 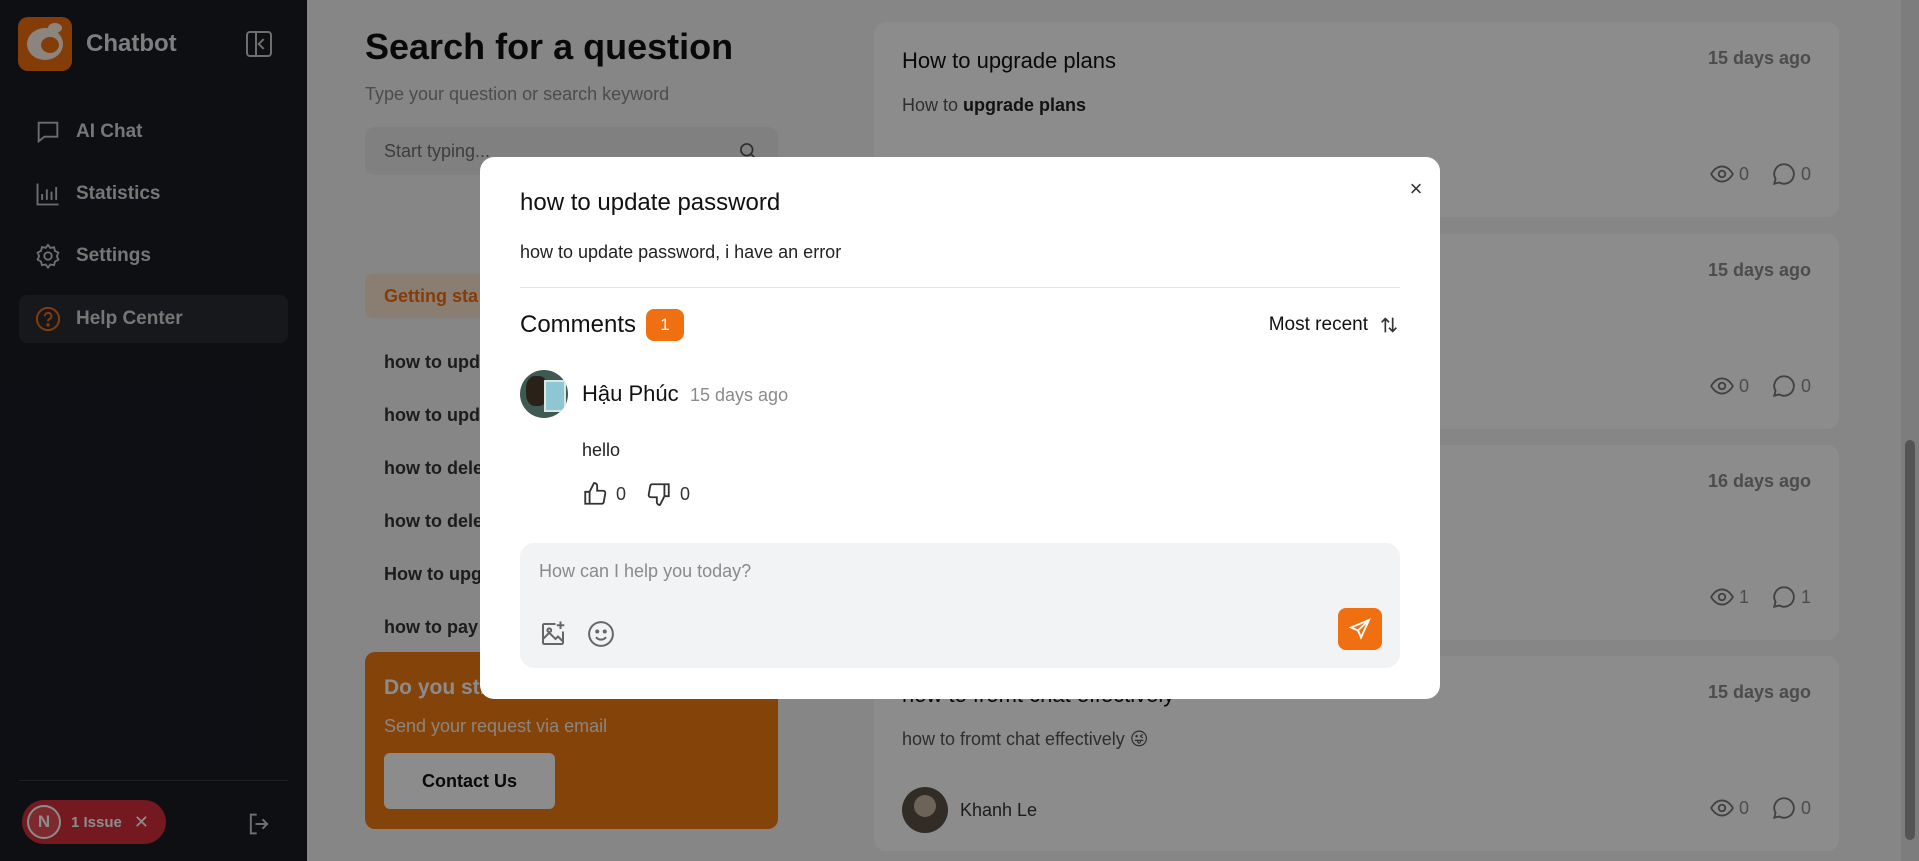 What do you see at coordinates (578, 324) in the screenshot?
I see `comments-label: Comments` at bounding box center [578, 324].